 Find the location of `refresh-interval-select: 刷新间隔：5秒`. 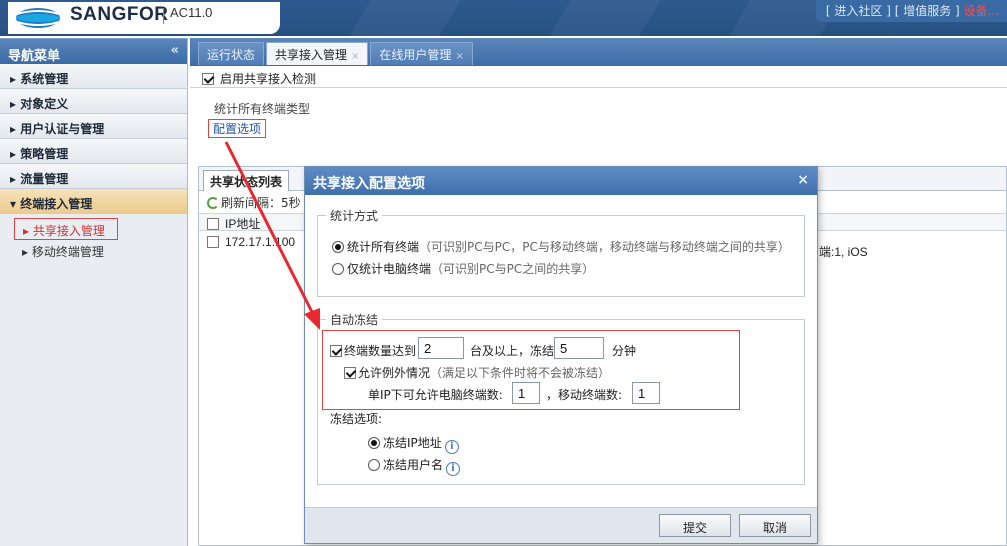

refresh-interval-select: 刷新间隔：5秒 is located at coordinates (261, 203).